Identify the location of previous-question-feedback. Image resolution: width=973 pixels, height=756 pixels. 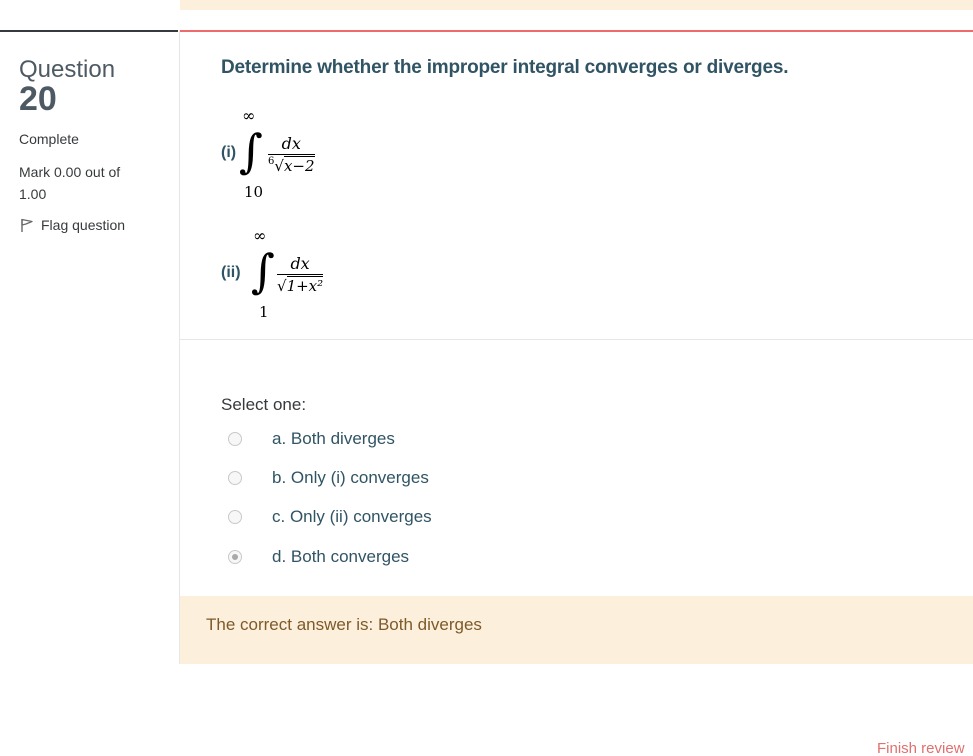
(576, 5).